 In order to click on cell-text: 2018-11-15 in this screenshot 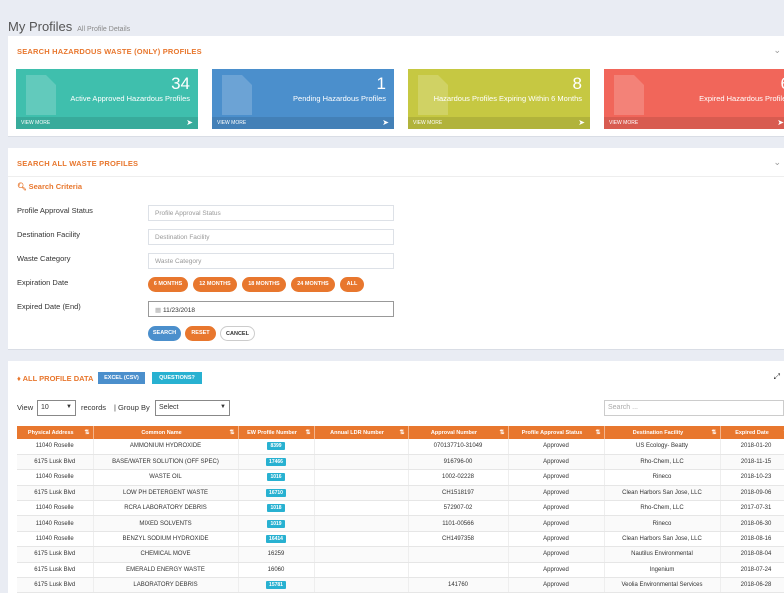, I will do `click(756, 462)`.